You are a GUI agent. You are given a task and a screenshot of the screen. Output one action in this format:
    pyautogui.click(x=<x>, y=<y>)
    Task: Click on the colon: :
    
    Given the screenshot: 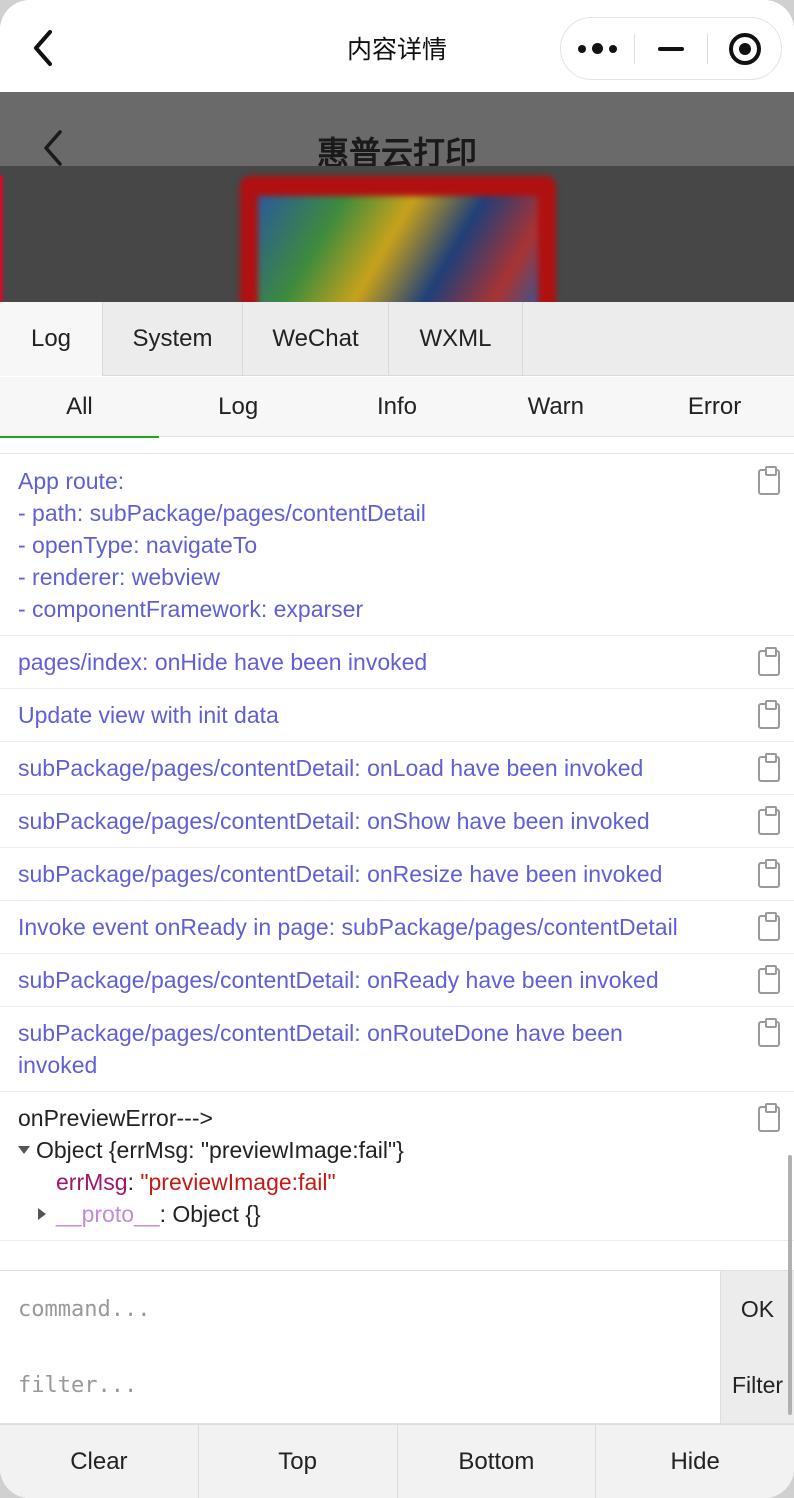 What is the action you would take?
    pyautogui.click(x=134, y=1182)
    